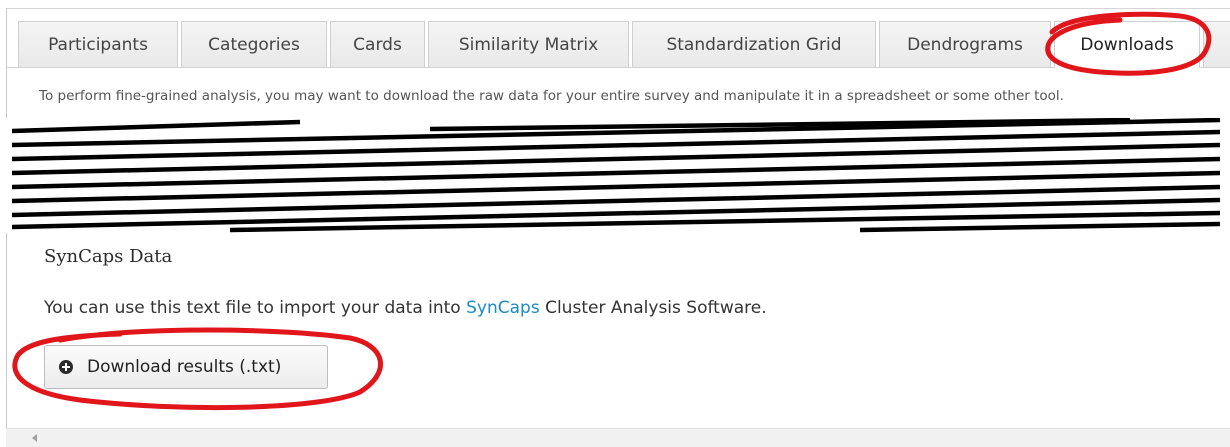  Describe the element at coordinates (618, 8) in the screenshot. I see `panel-top-border` at that location.